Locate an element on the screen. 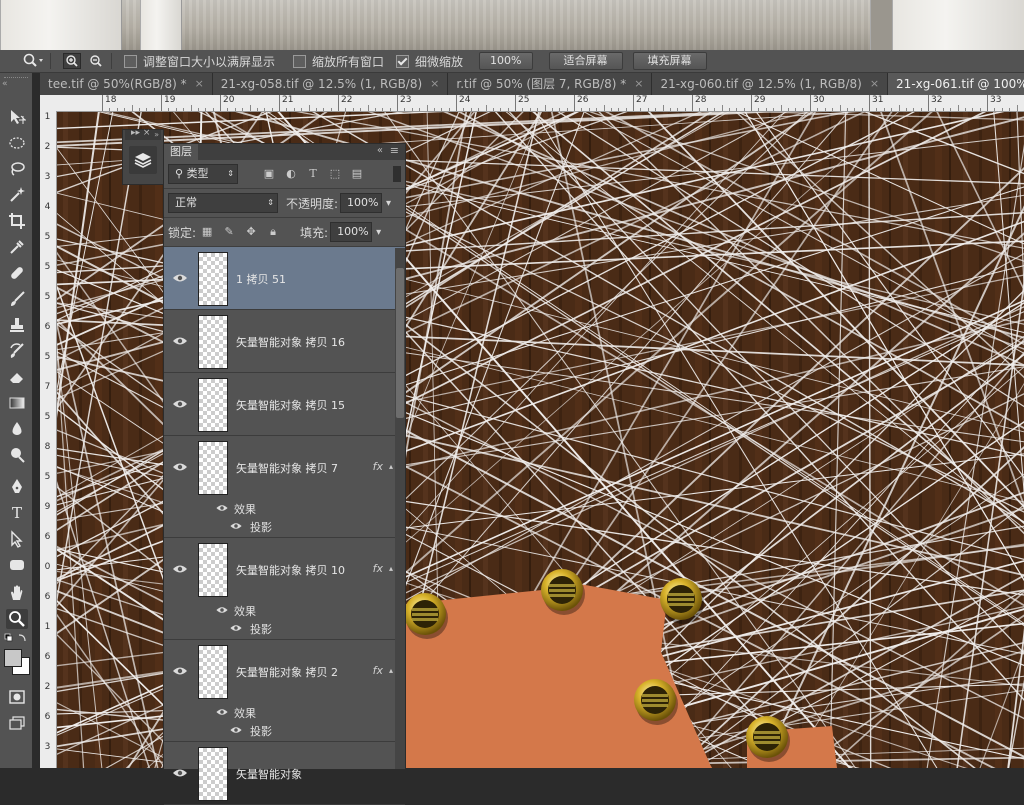  zoom-in-button is located at coordinates (72, 61).